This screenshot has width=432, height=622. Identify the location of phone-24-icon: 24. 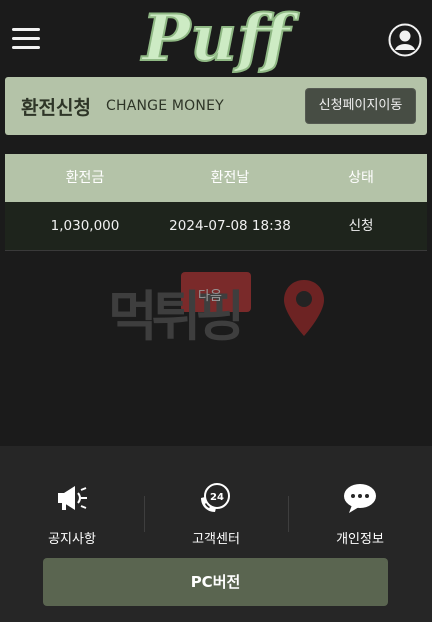
(215, 497).